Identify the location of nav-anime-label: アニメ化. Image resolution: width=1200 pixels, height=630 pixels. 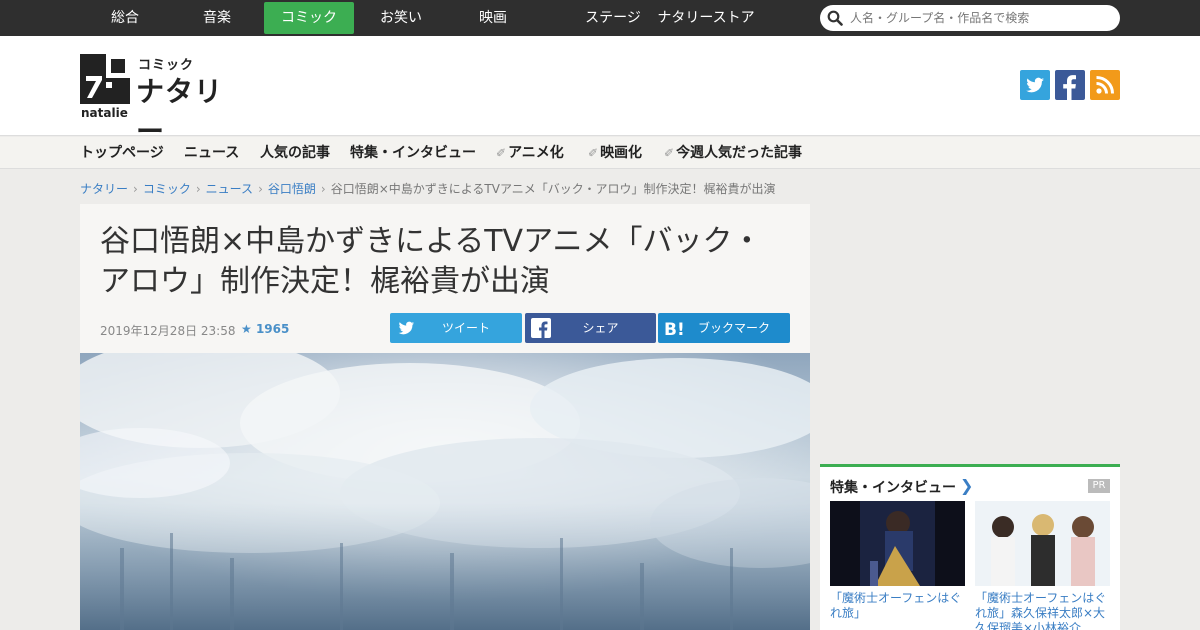
(536, 153).